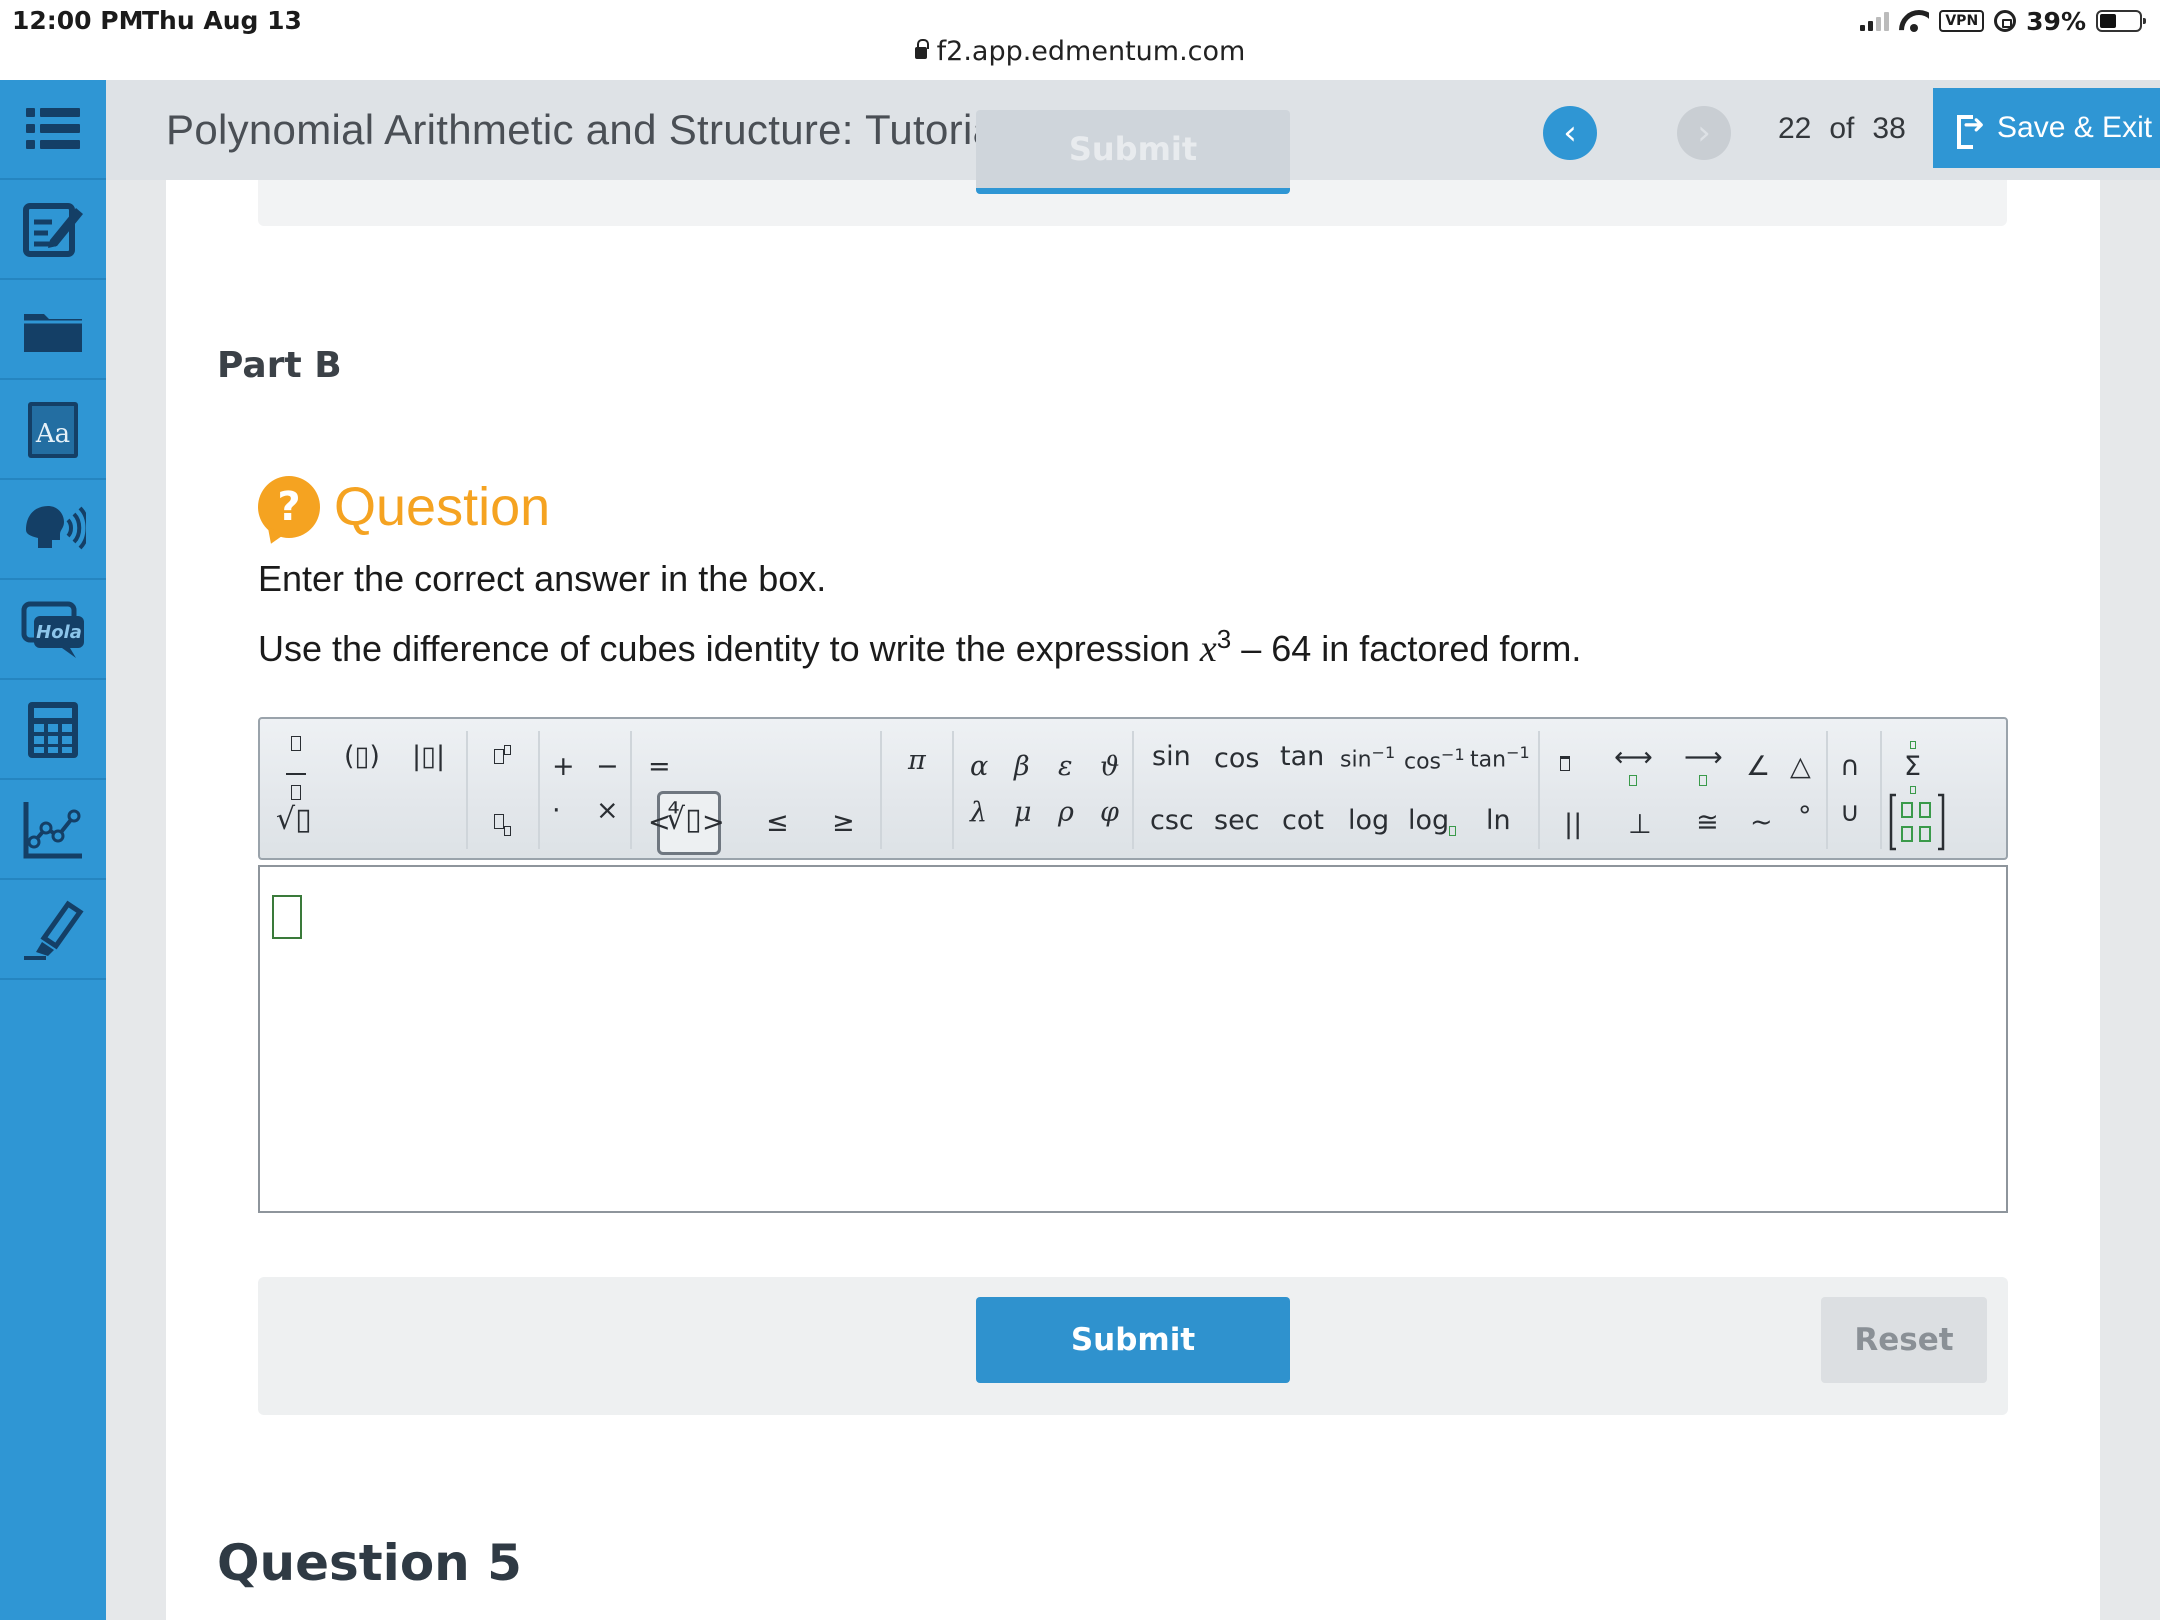  What do you see at coordinates (921, 49) in the screenshot?
I see `lock-icon` at bounding box center [921, 49].